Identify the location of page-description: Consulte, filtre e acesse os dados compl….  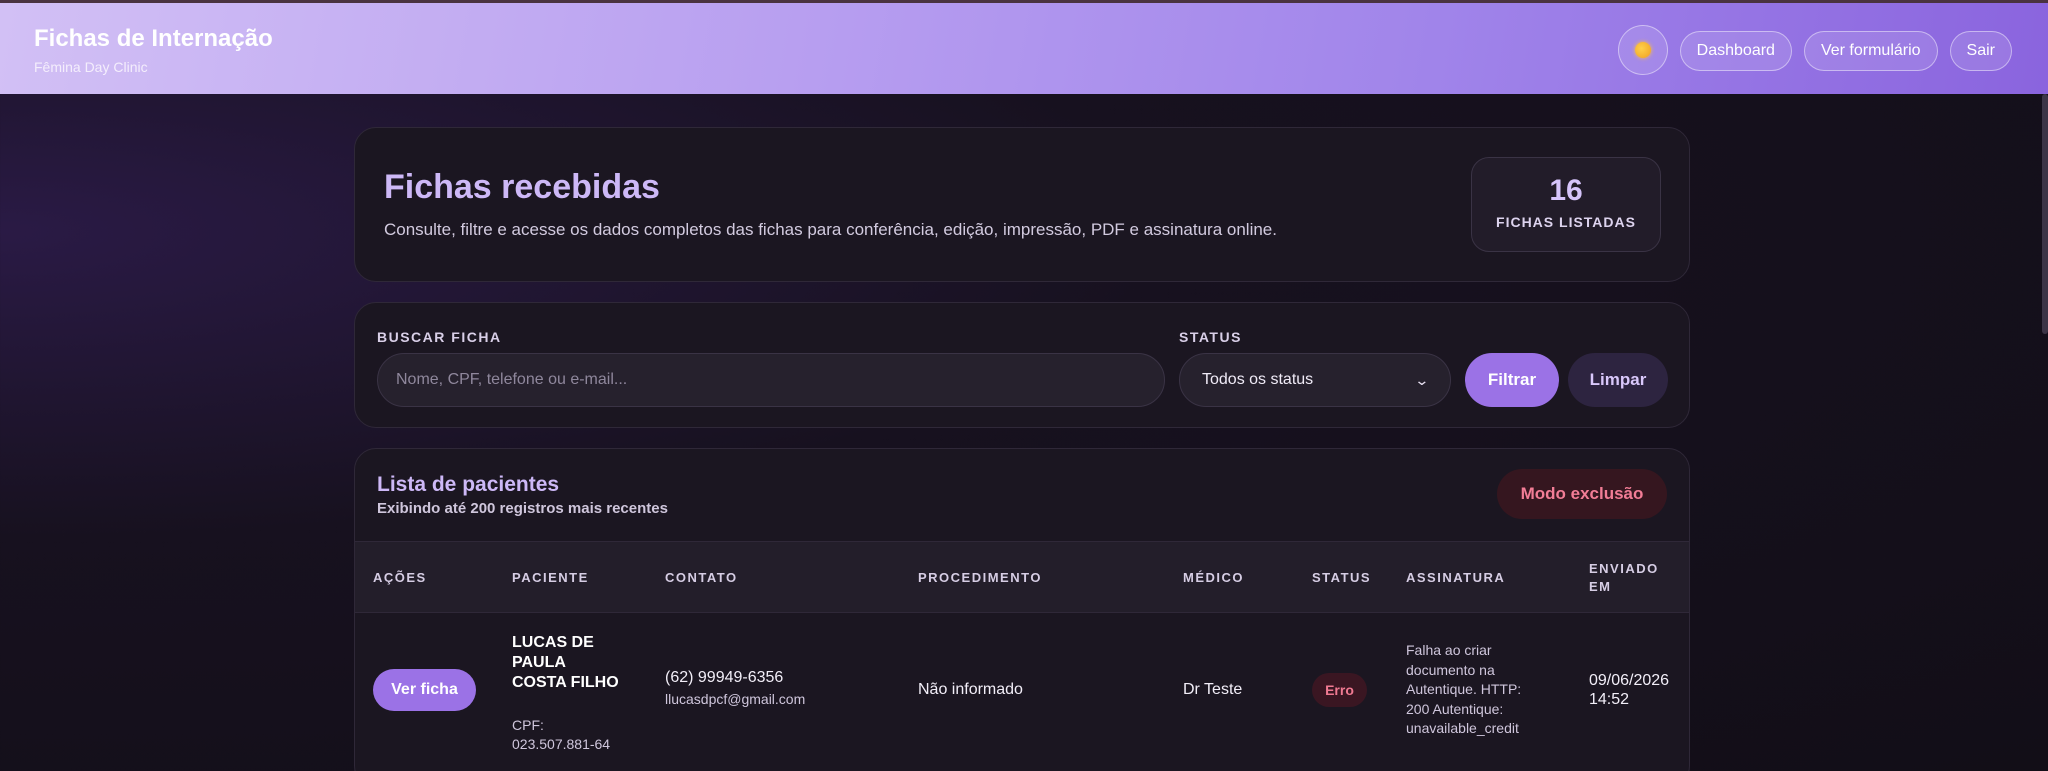
(830, 229).